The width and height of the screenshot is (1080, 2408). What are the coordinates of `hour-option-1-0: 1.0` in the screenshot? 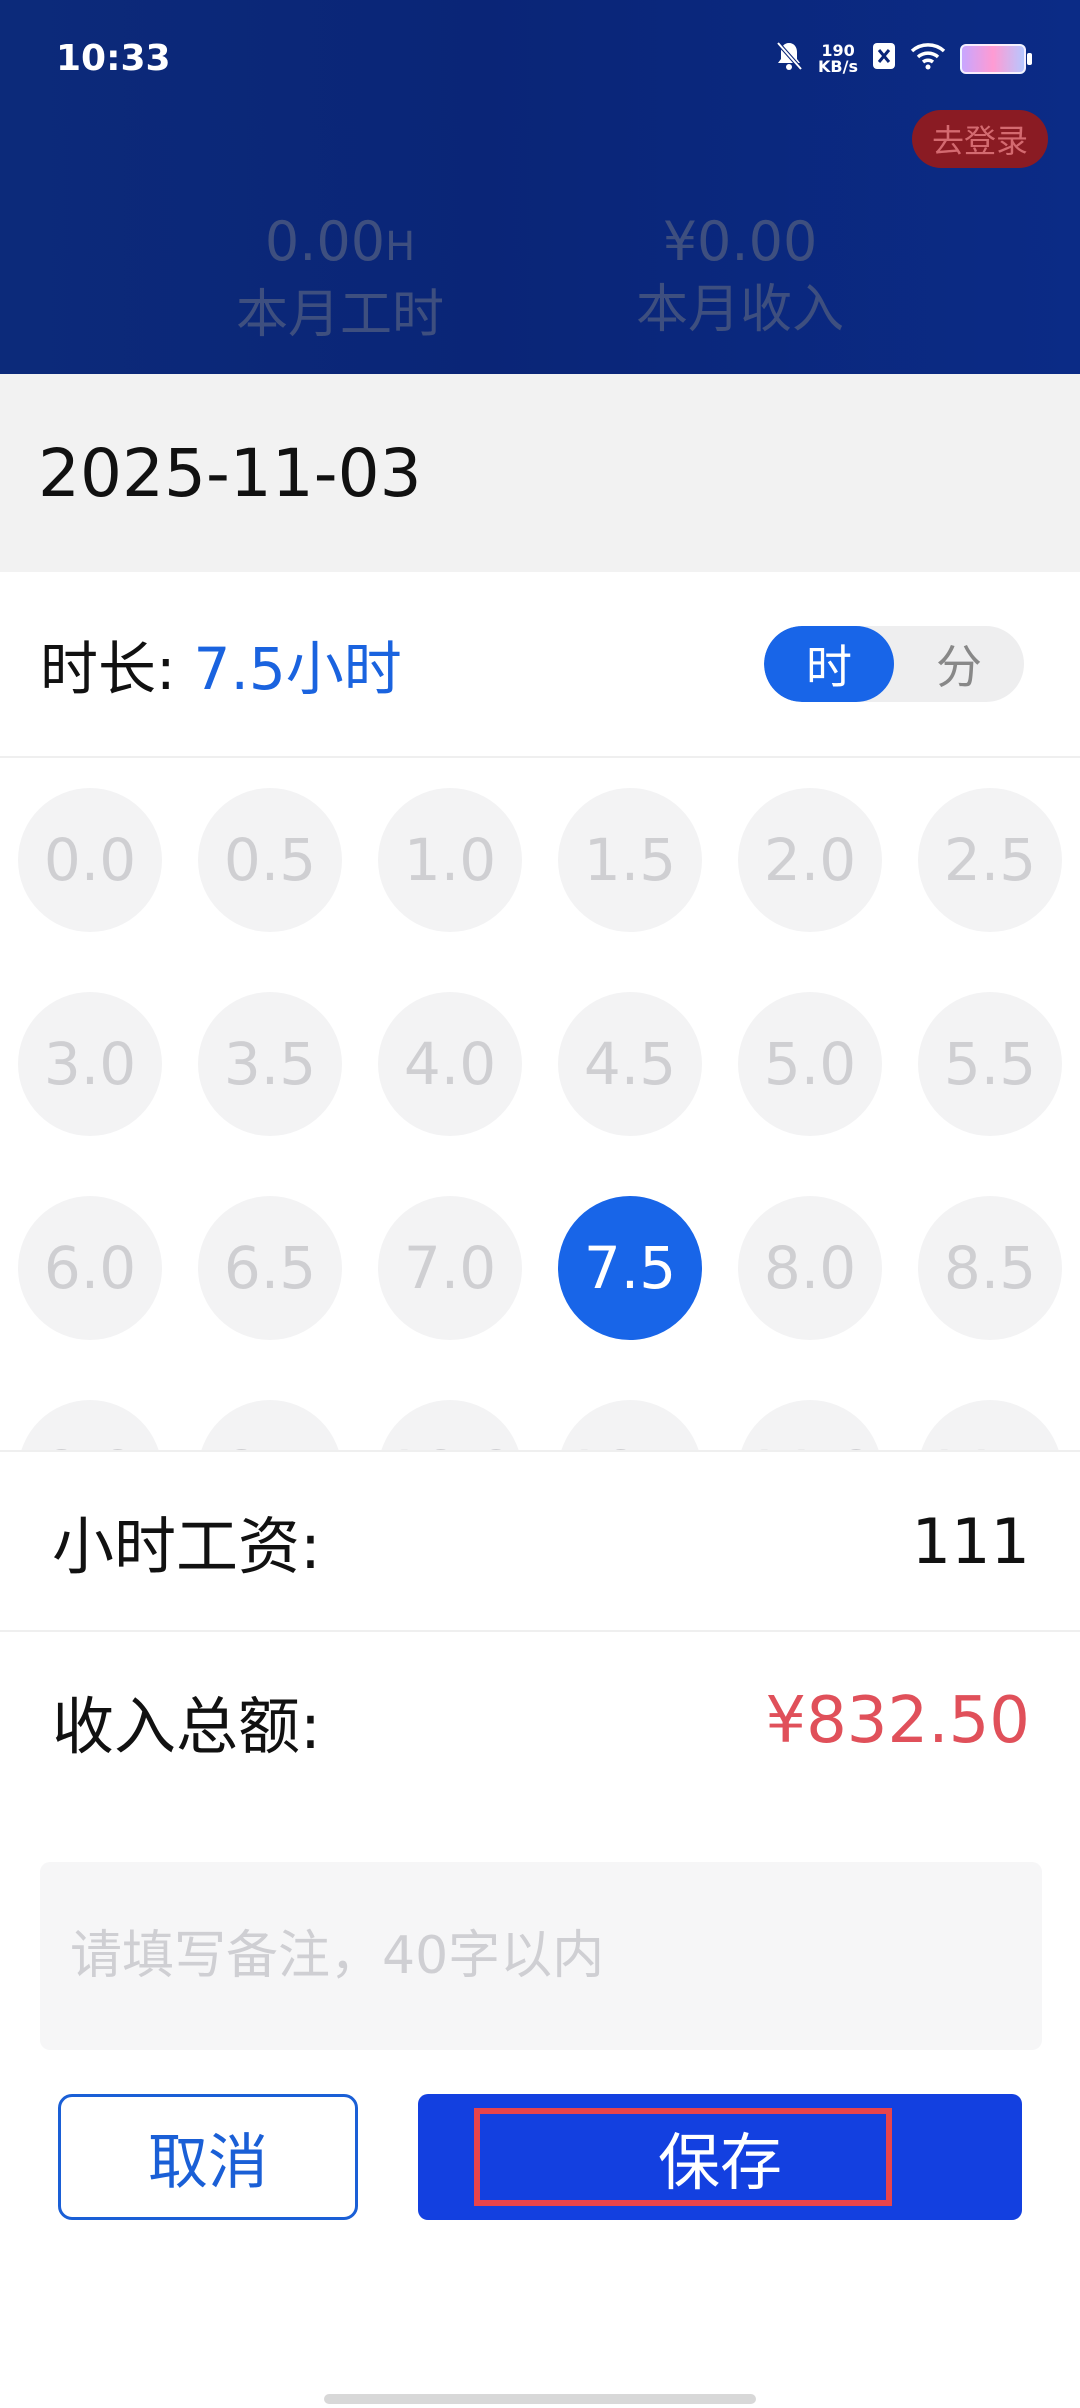 It's located at (450, 860).